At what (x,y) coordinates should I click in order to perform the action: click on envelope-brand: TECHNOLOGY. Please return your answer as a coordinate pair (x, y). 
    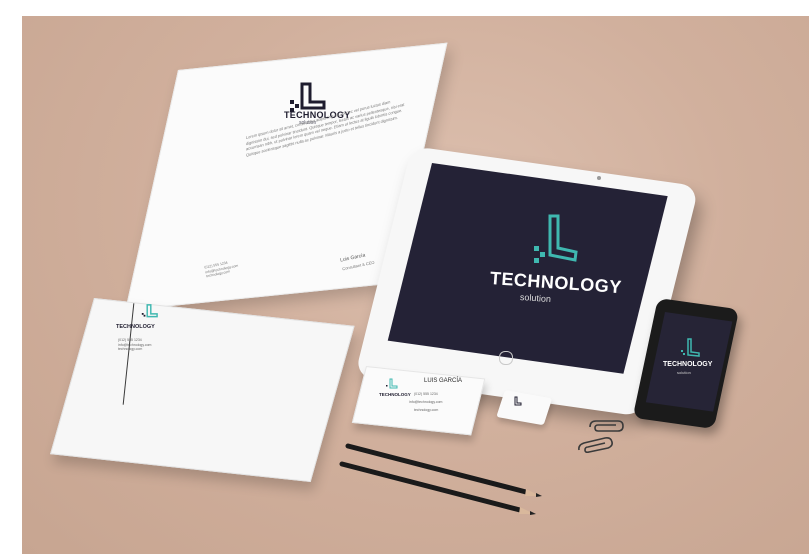
    Looking at the image, I should click on (135, 327).